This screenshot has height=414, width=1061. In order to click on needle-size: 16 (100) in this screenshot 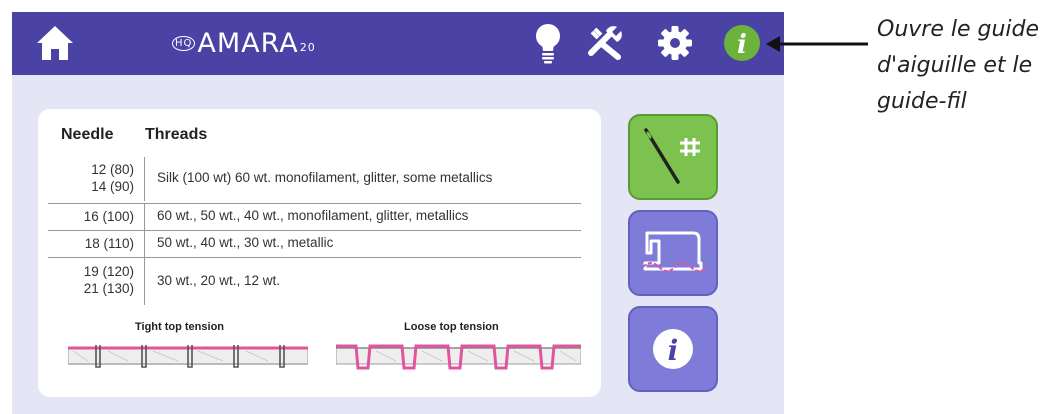, I will do `click(108, 216)`.